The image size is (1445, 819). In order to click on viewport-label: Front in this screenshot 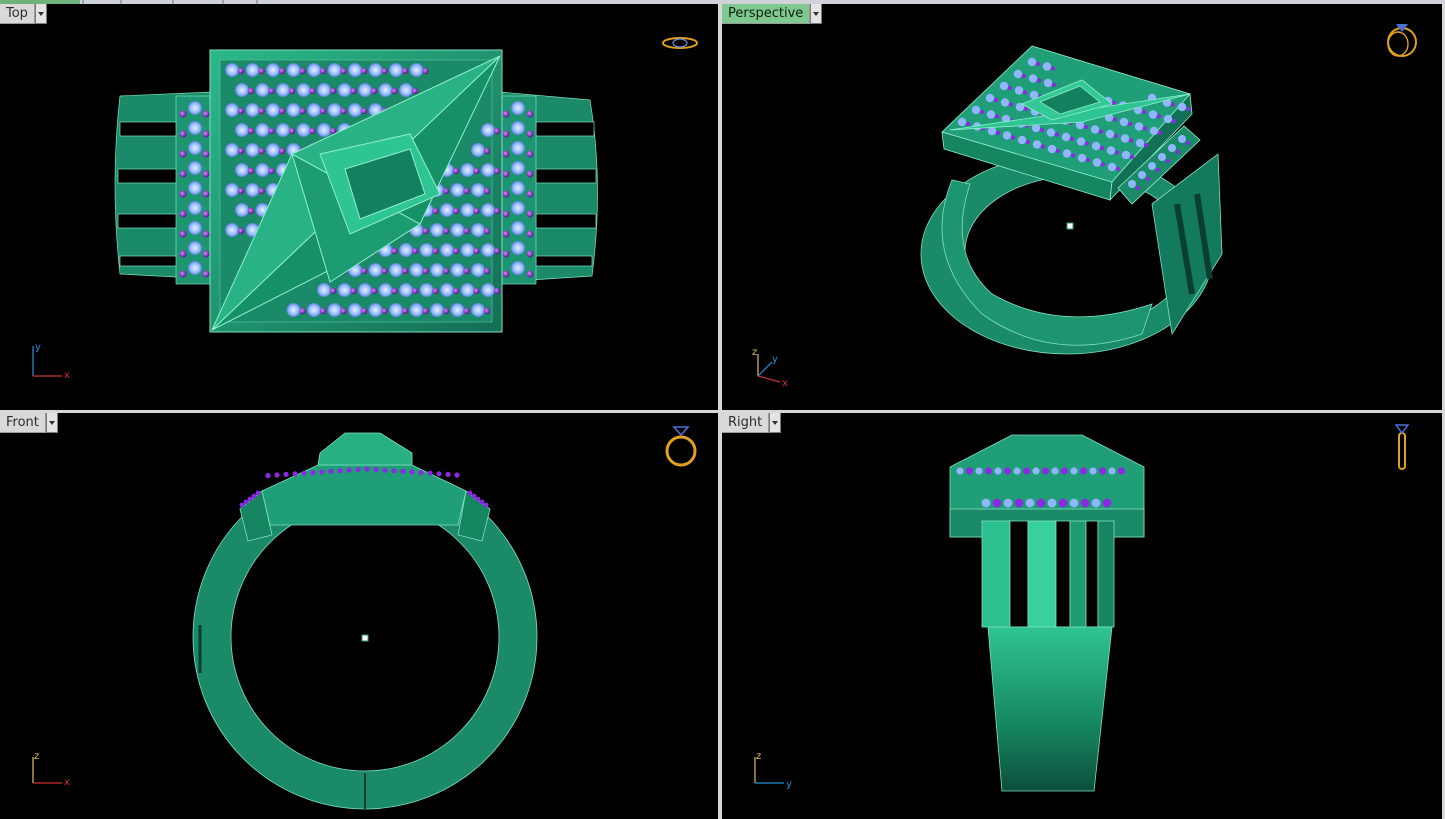, I will do `click(23, 423)`.